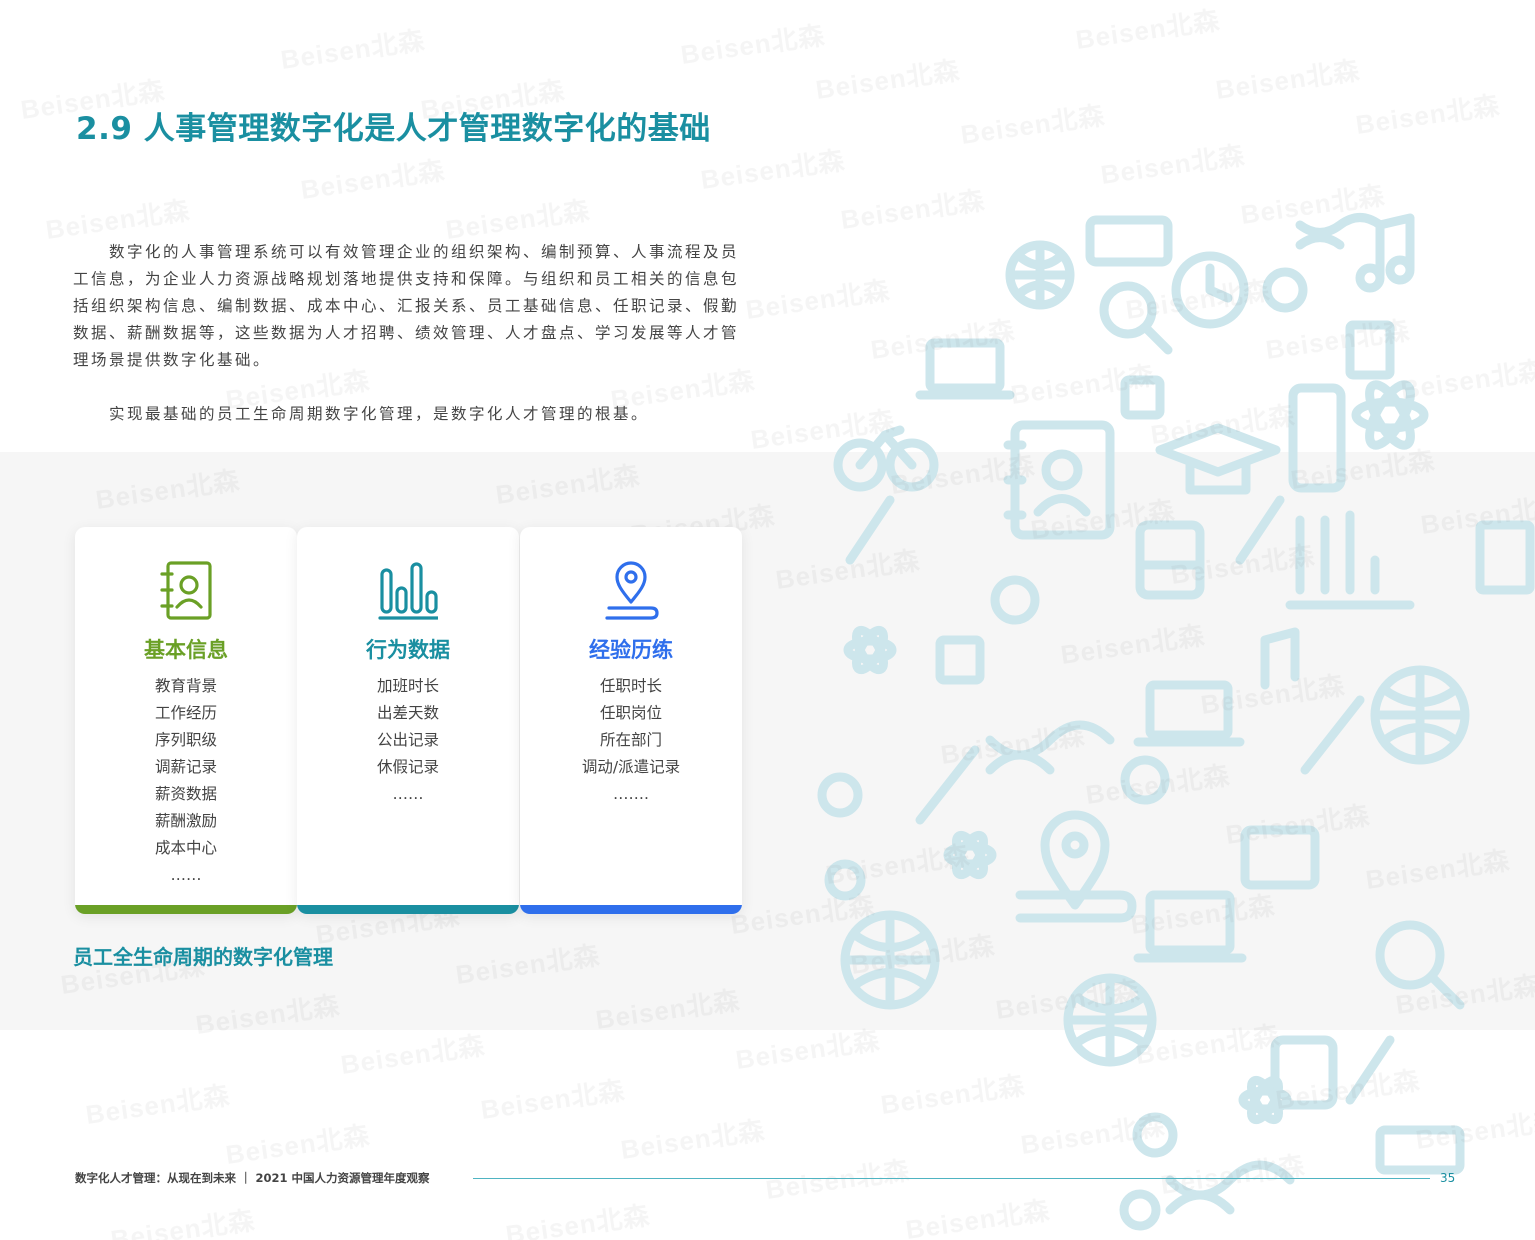 This screenshot has height=1240, width=1535. I want to click on document-icon, so click(1370, 350).